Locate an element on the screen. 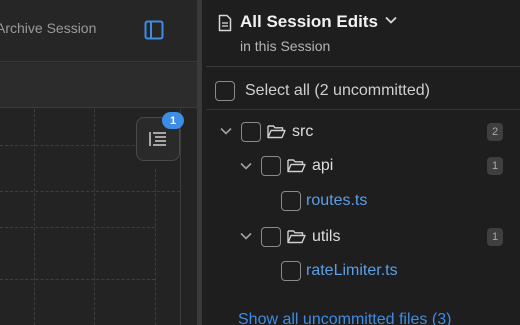 The image size is (520, 325). file-checkbox-routes is located at coordinates (291, 201).